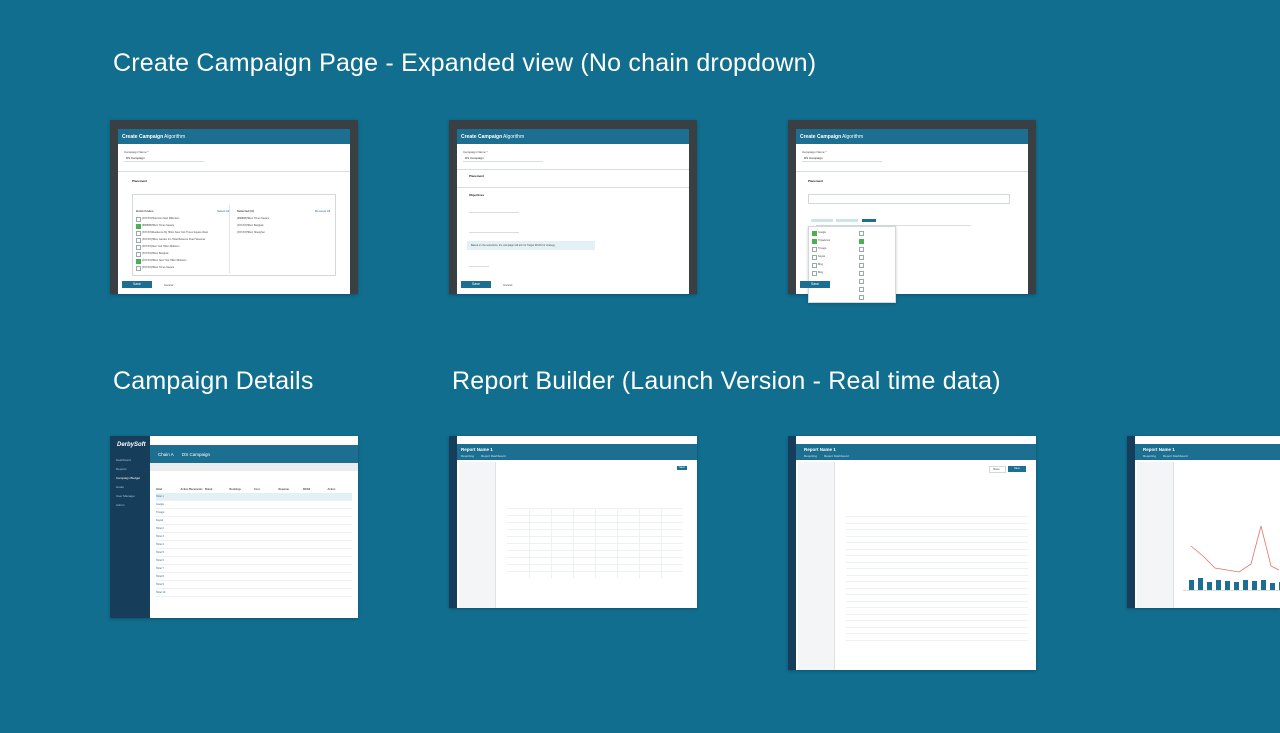 Image resolution: width=1280 pixels, height=733 pixels. What do you see at coordinates (120, 505) in the screenshot?
I see `sidebar-nav-item: Admin` at bounding box center [120, 505].